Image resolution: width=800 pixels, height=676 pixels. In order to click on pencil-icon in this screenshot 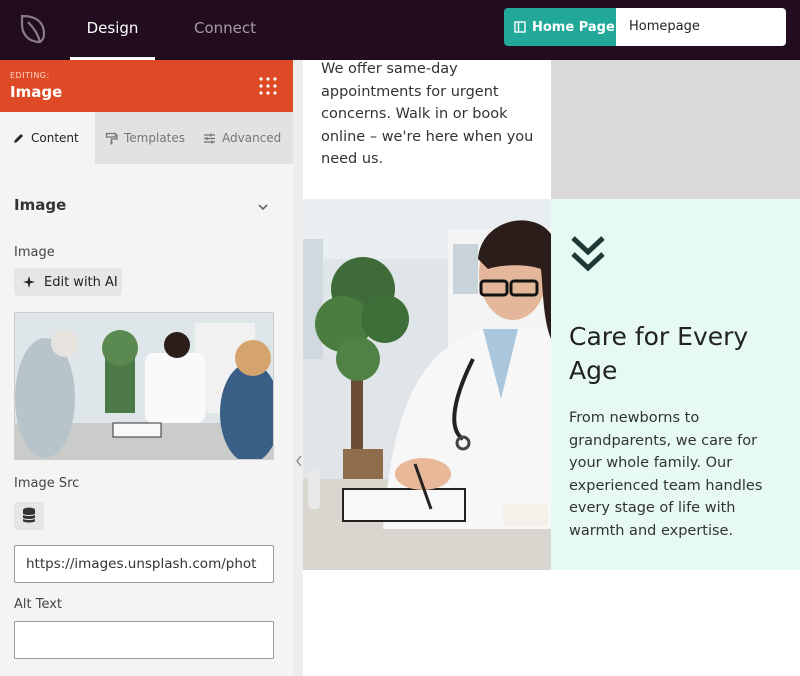, I will do `click(18, 138)`.